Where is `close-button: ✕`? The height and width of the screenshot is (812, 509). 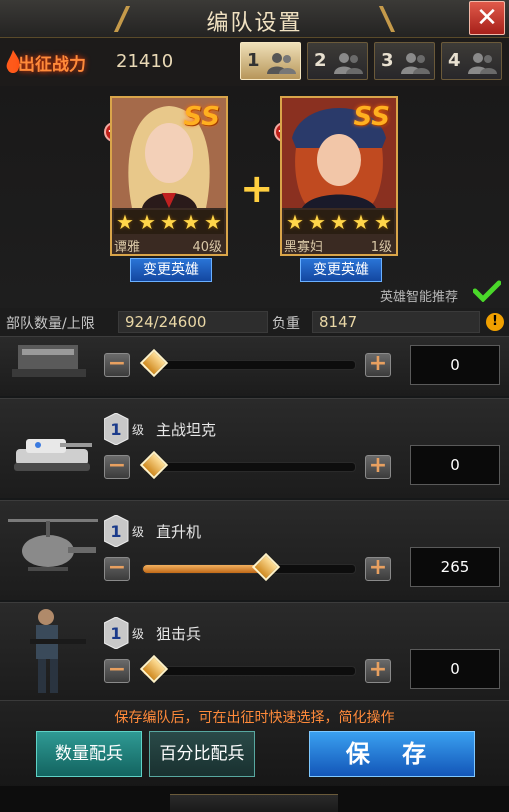
close-button: ✕ is located at coordinates (487, 18).